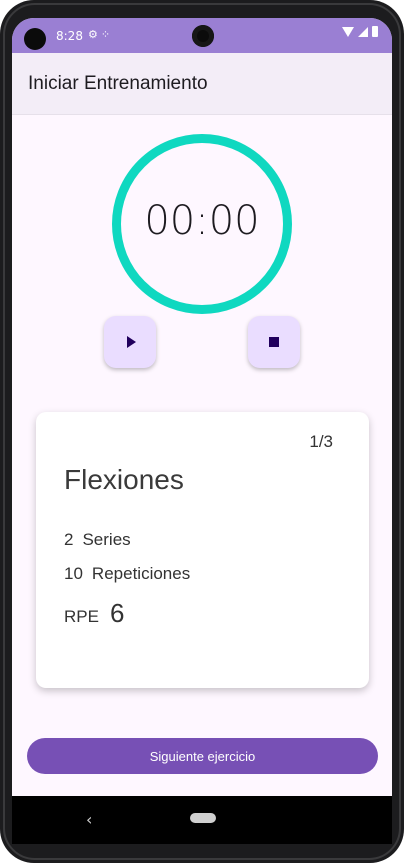  Describe the element at coordinates (69, 36) in the screenshot. I see `status-time: 8:28` at that location.